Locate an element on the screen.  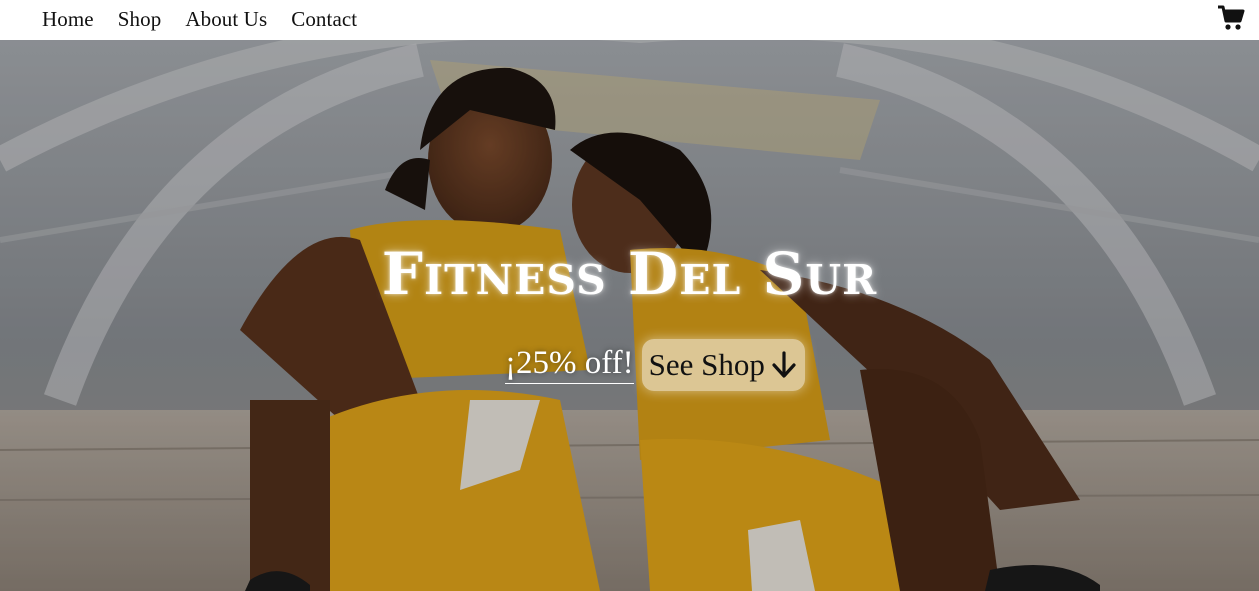
promo-row: ¡25% off! See Shop is located at coordinates (655, 365).